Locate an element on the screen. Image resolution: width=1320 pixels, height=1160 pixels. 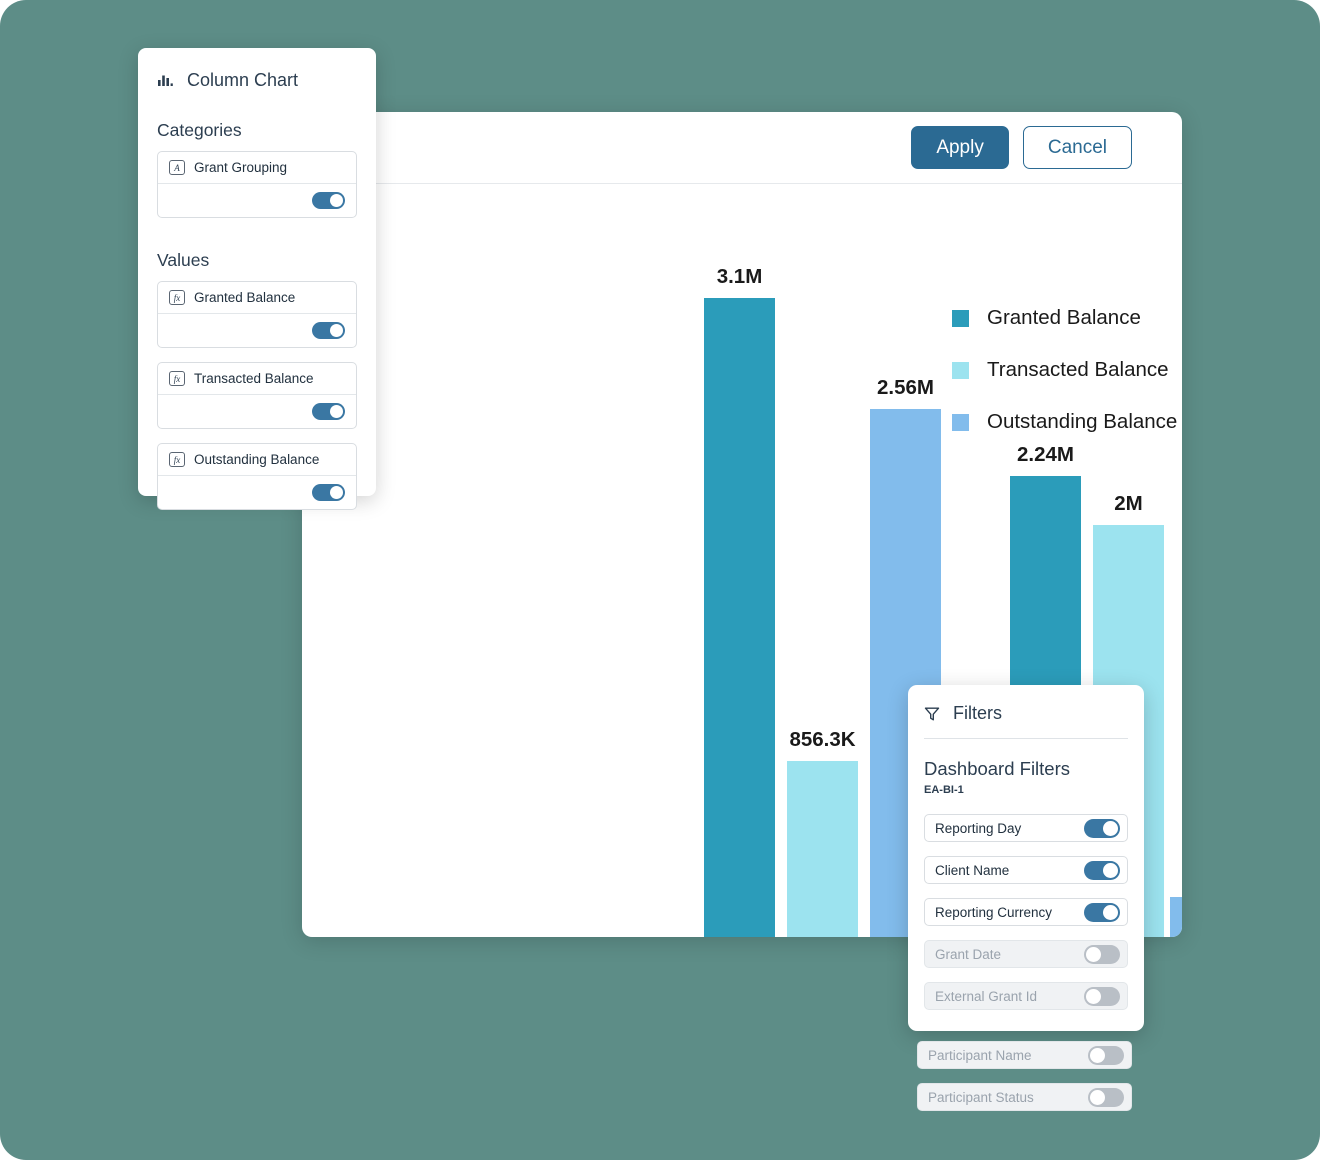
field-card-header: fx Transacted Balance is located at coordinates (257, 379).